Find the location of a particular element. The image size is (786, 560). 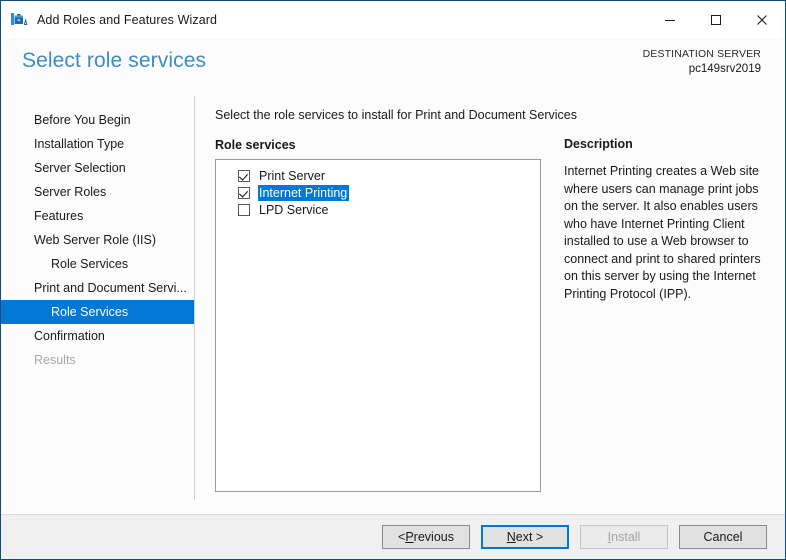

role-service-label: Print Server is located at coordinates (292, 176).